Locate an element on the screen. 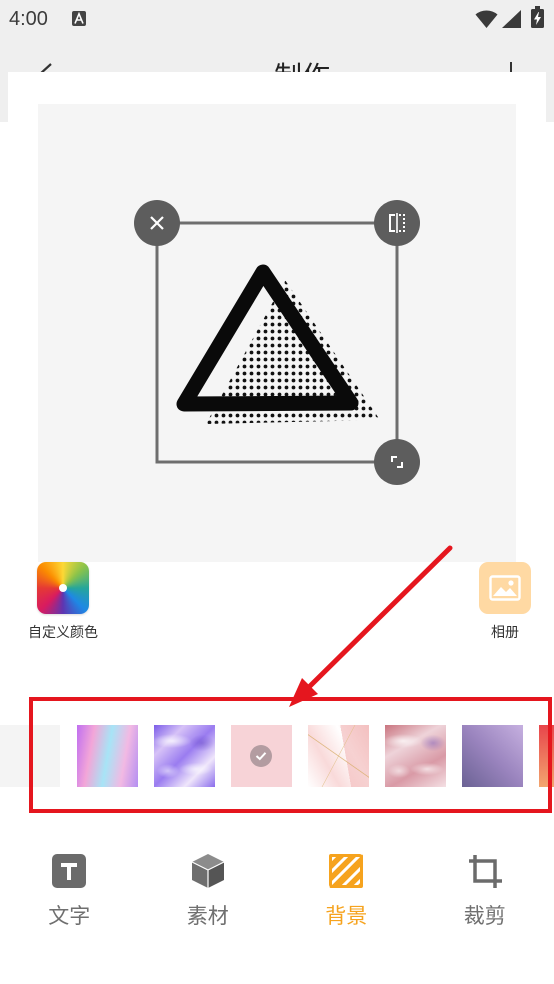 Image resolution: width=554 pixels, height=984 pixels. tab-crop-label: 裁剪 is located at coordinates (484, 916).